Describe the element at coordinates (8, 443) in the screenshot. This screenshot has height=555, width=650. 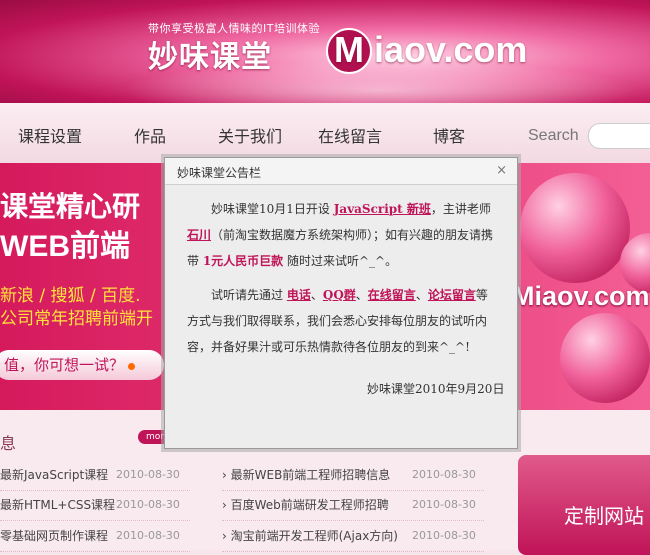
I see `section-title: 息` at that location.